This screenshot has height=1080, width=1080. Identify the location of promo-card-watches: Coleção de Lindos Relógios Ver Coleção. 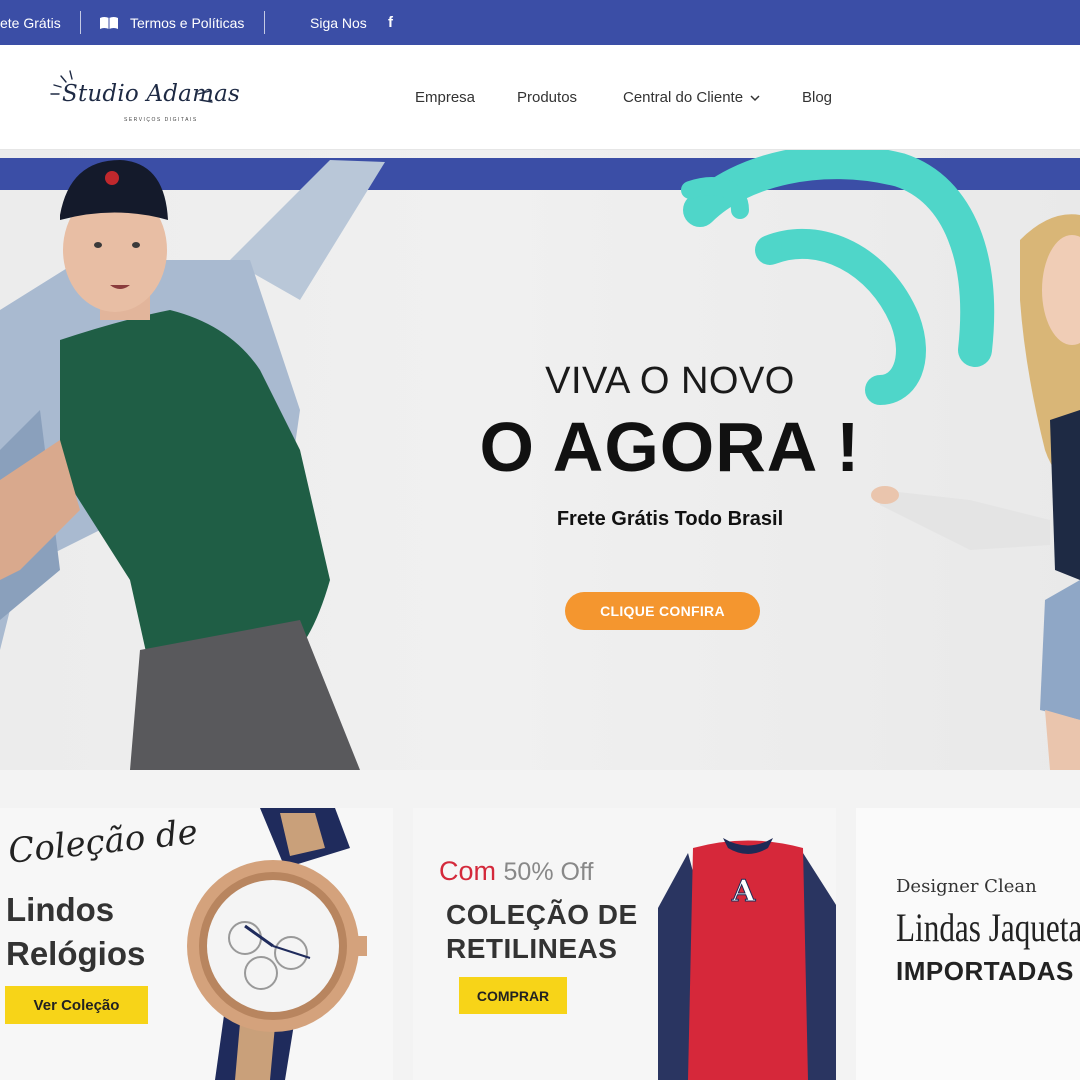
(196, 944).